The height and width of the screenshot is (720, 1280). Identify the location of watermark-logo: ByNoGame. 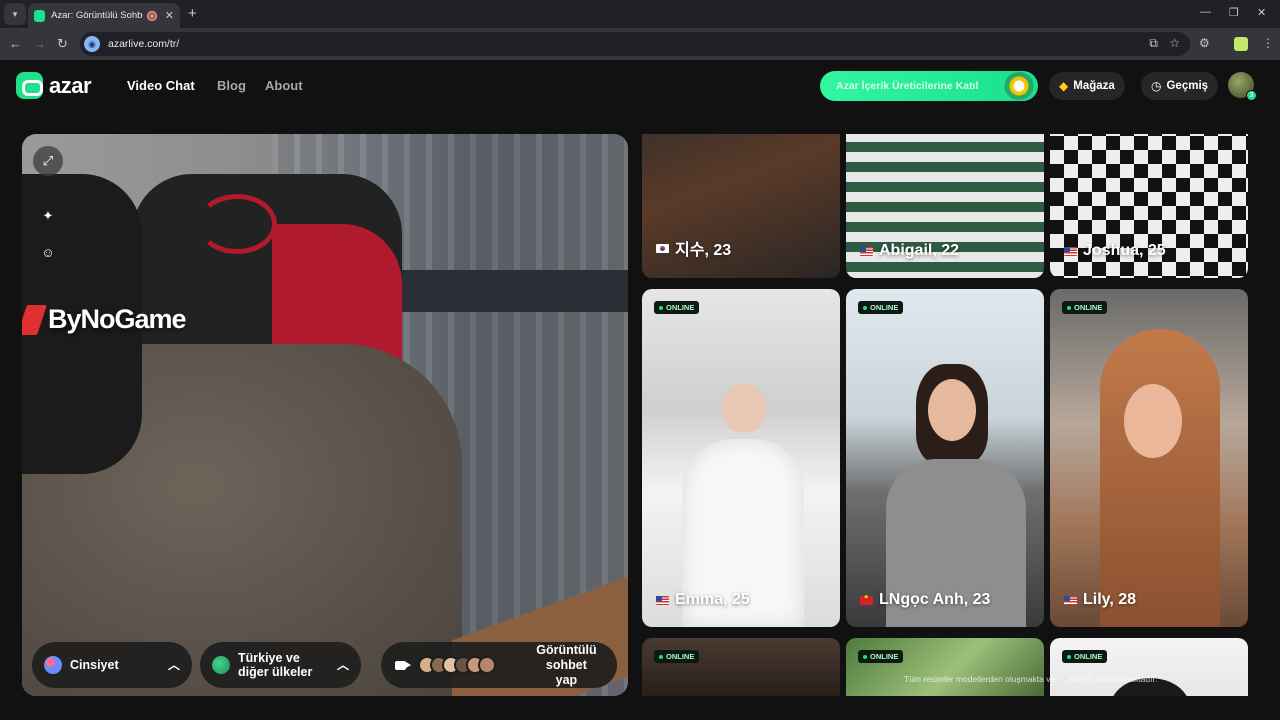
(104, 319).